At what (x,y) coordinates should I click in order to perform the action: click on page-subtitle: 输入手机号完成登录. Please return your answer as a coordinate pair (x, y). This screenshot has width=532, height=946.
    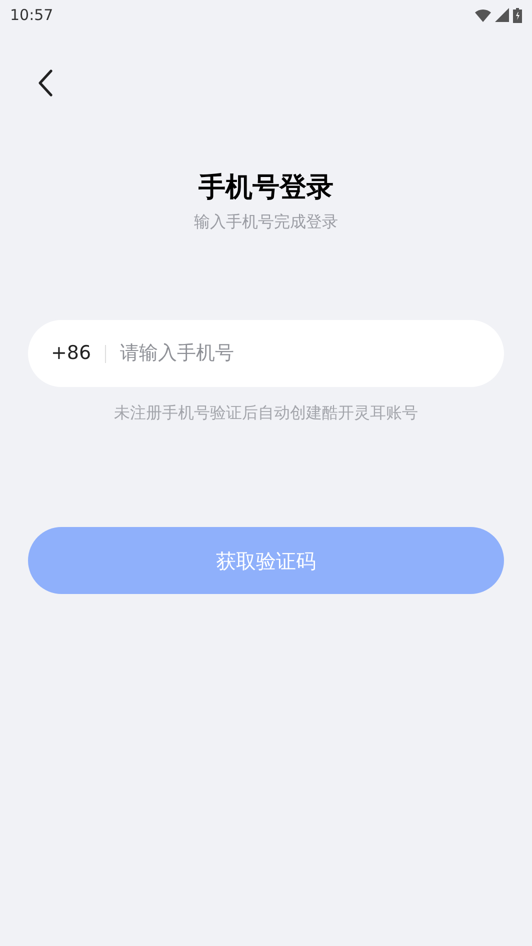
    Looking at the image, I should click on (266, 222).